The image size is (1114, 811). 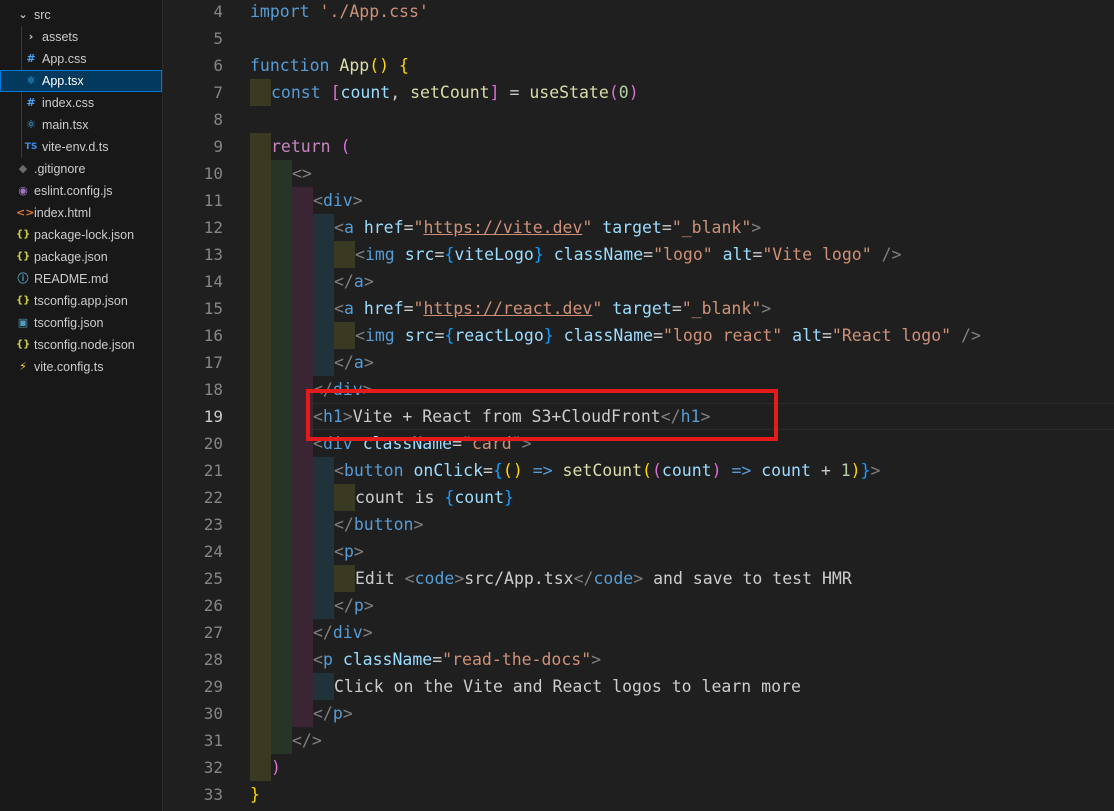 I want to click on line-number: 11, so click(x=213, y=200).